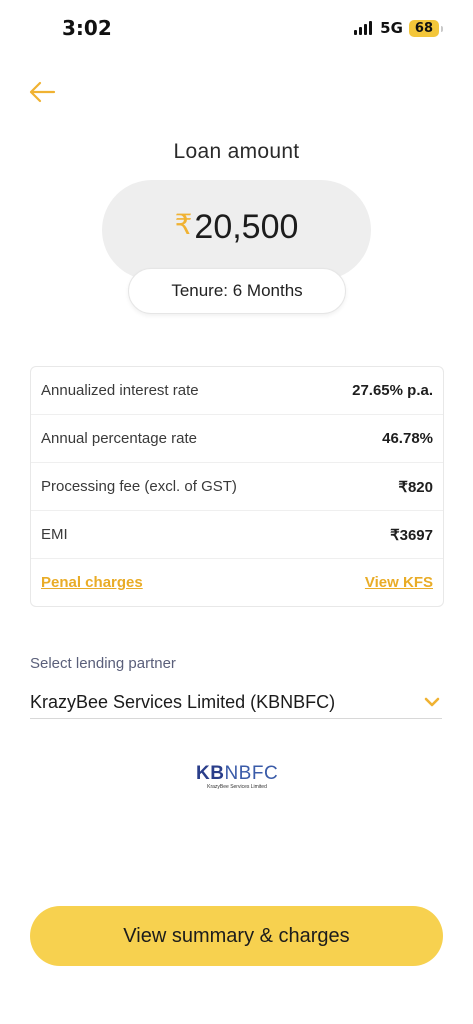  Describe the element at coordinates (399, 582) in the screenshot. I see `view-kfs-link: View KFS` at that location.